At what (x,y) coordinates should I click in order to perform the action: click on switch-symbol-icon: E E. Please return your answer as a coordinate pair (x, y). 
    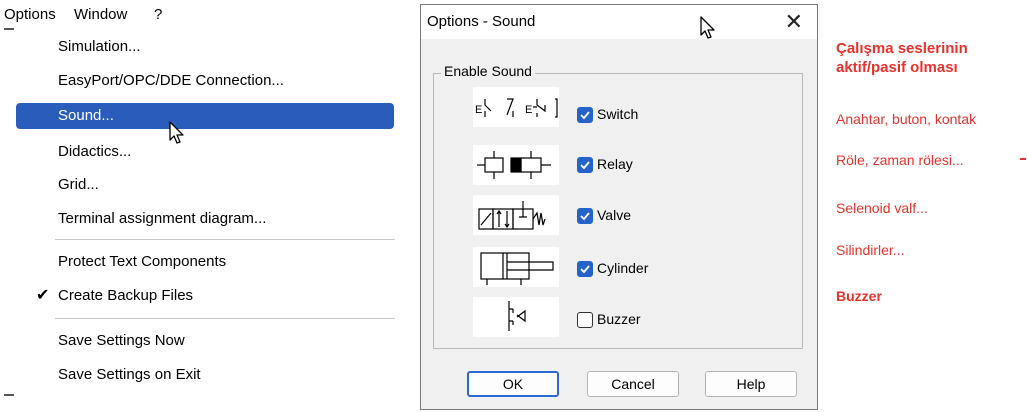
    Looking at the image, I should click on (516, 107).